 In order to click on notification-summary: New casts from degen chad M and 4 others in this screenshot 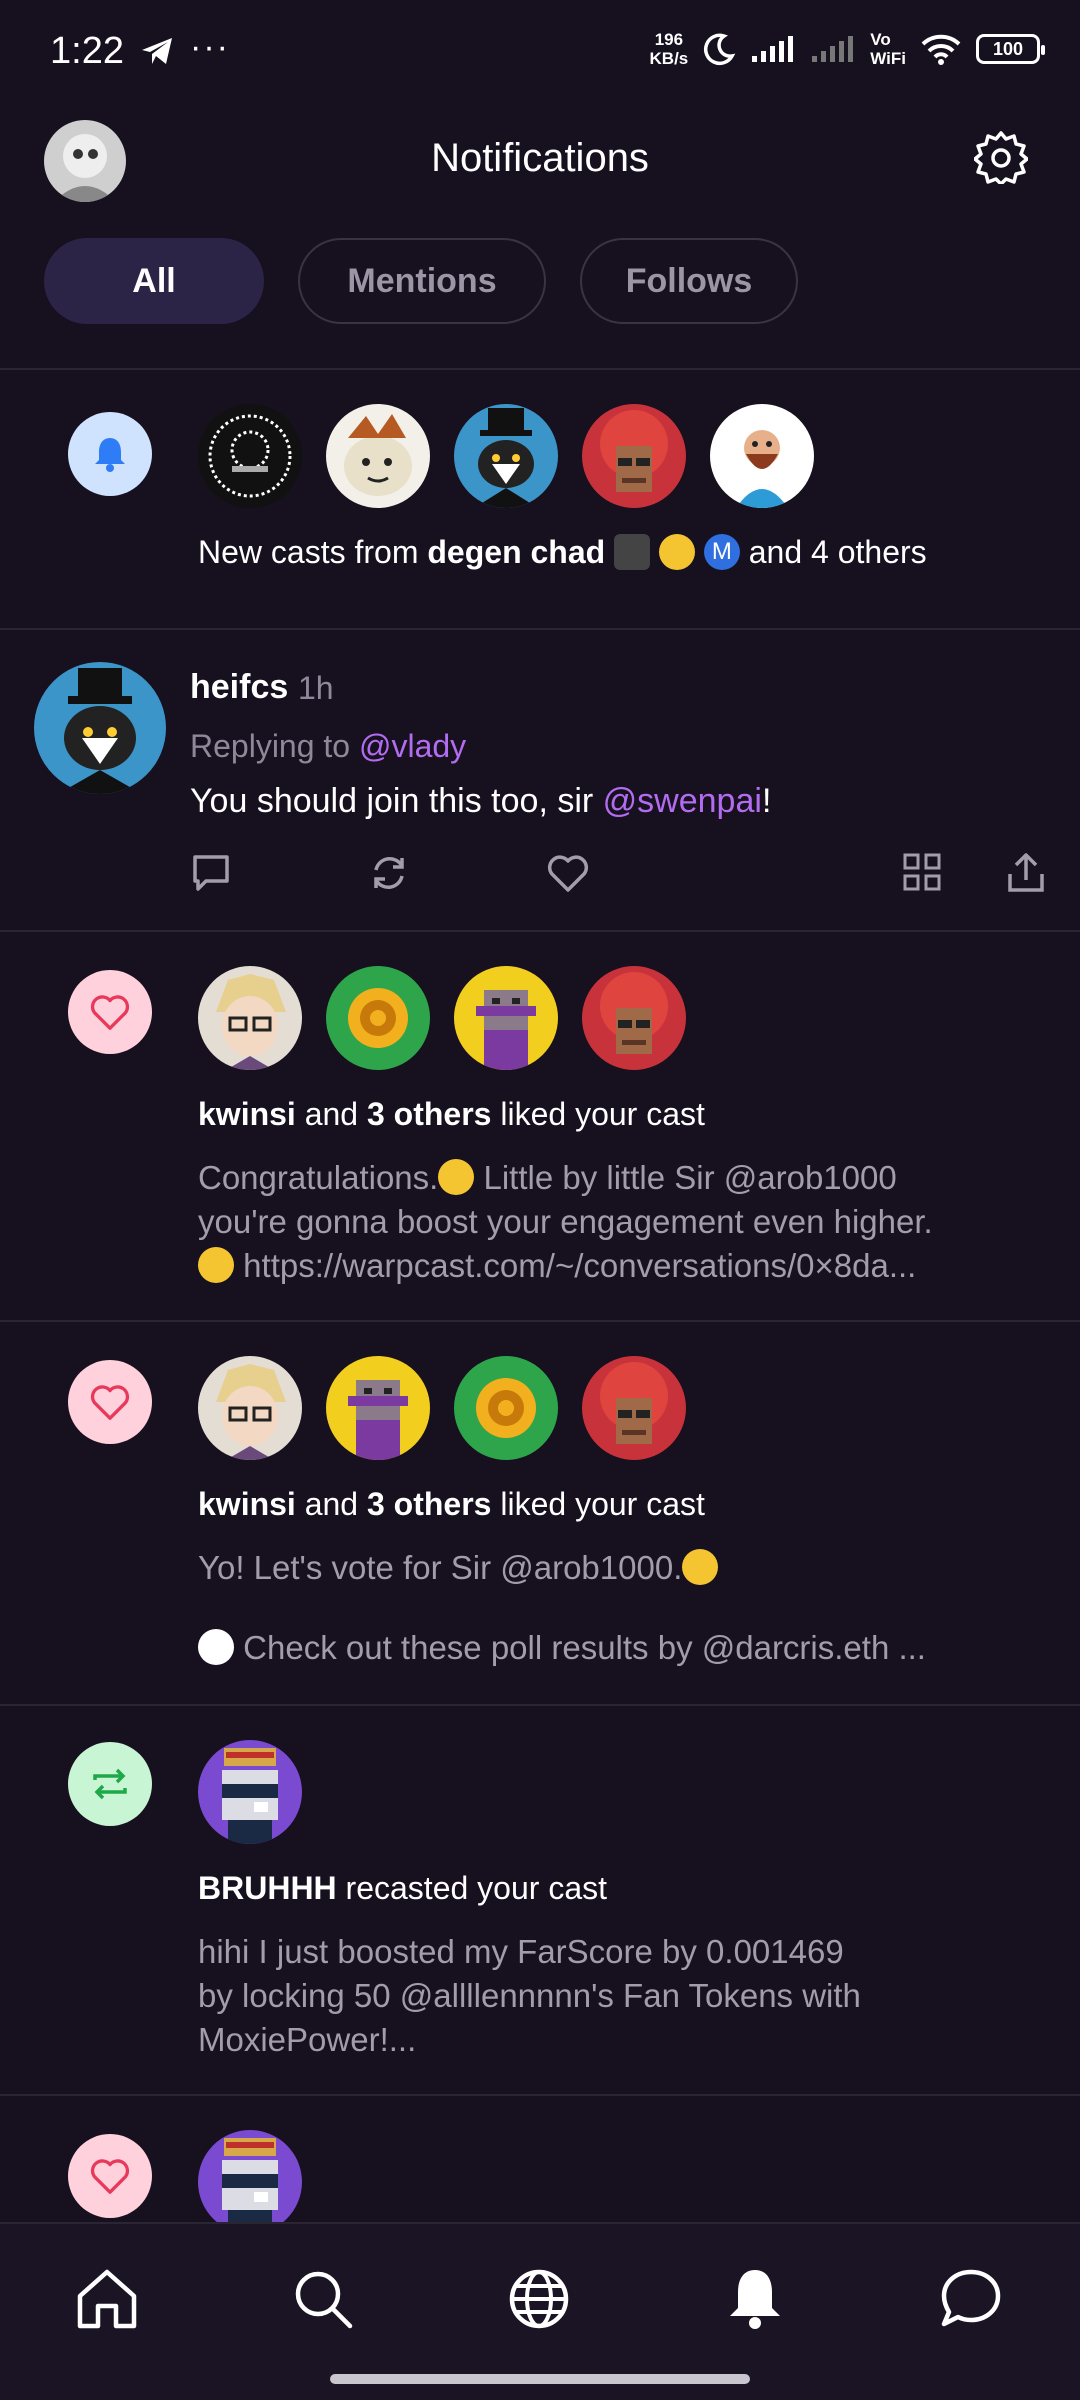, I will do `click(562, 551)`.